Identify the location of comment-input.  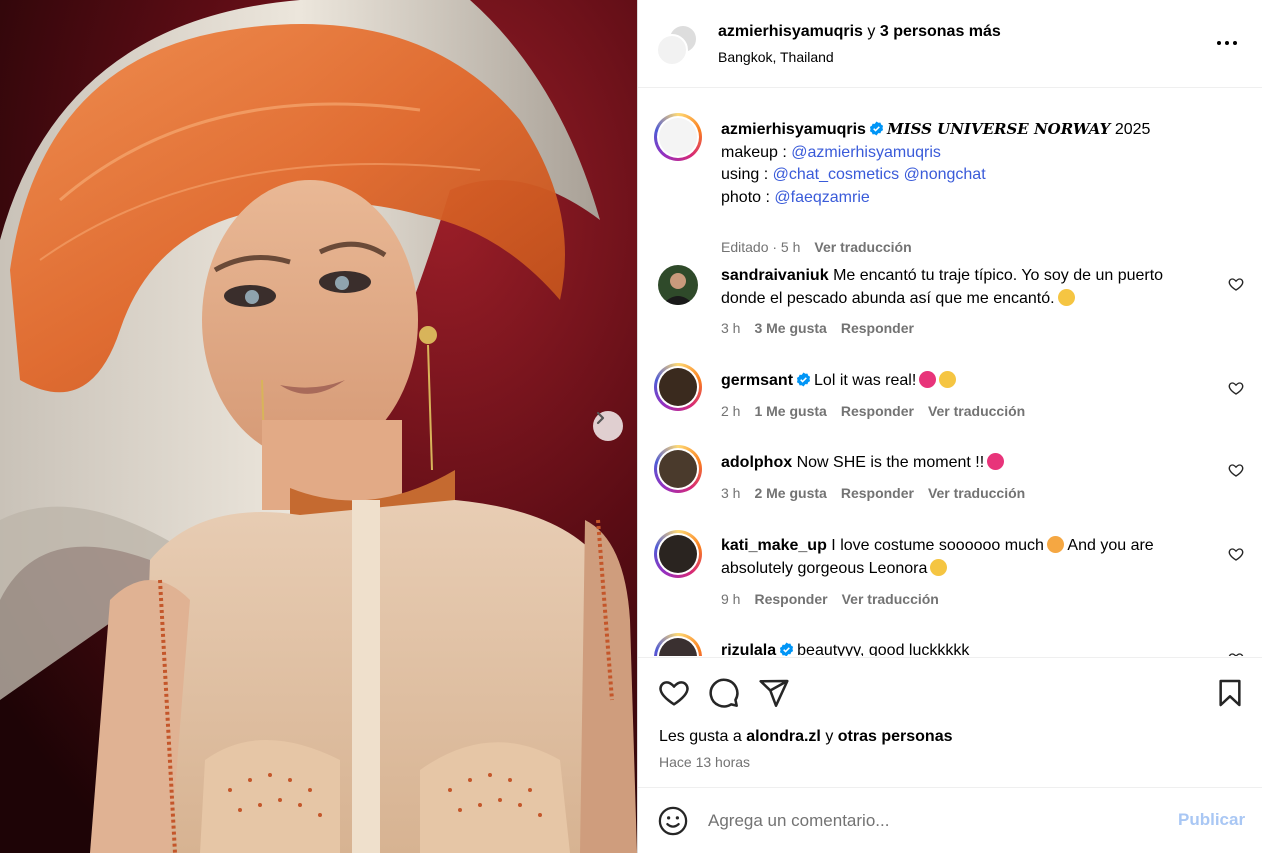
(928, 821).